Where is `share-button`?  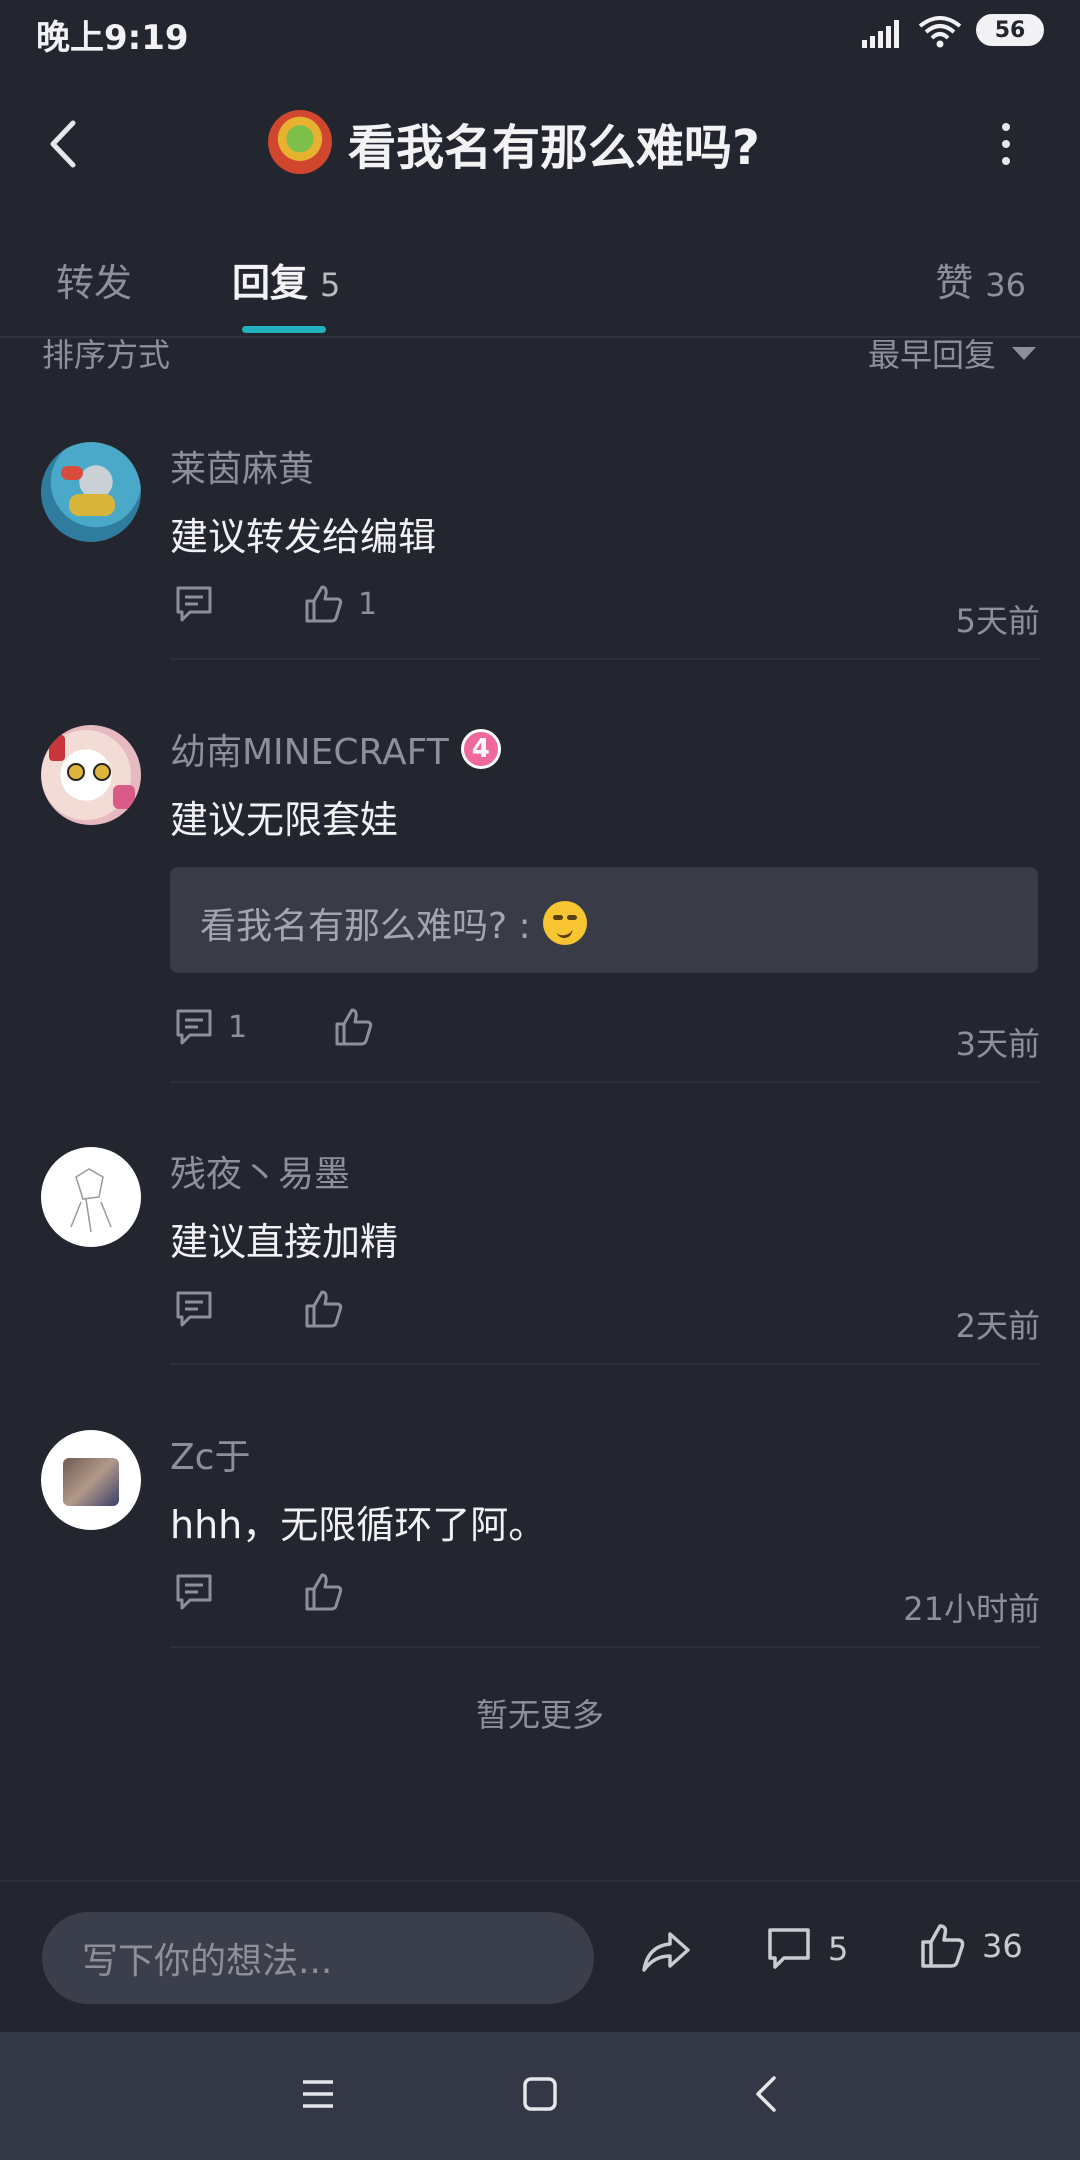
share-button is located at coordinates (666, 1954).